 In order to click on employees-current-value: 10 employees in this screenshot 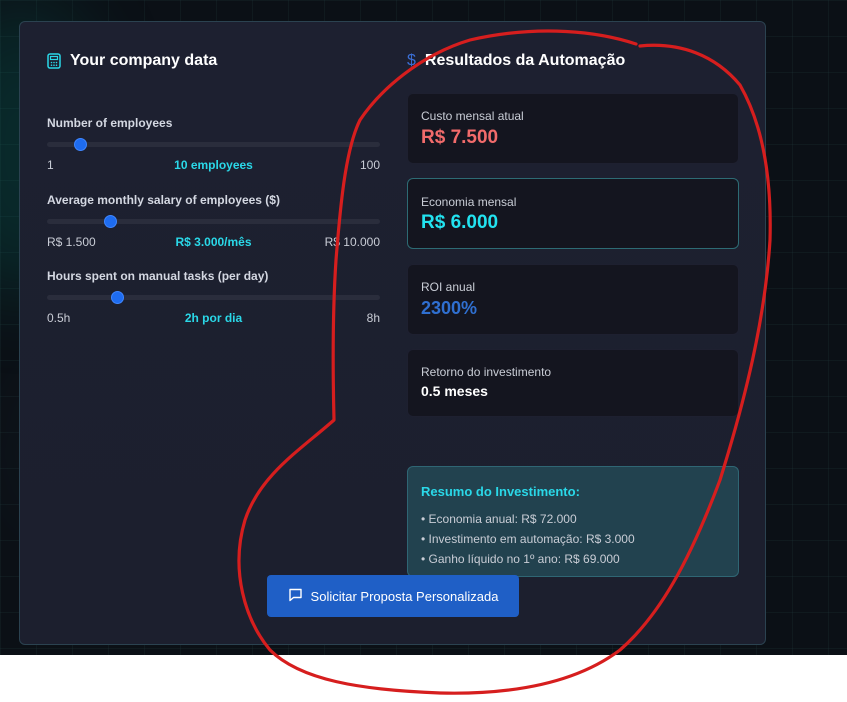, I will do `click(213, 165)`.